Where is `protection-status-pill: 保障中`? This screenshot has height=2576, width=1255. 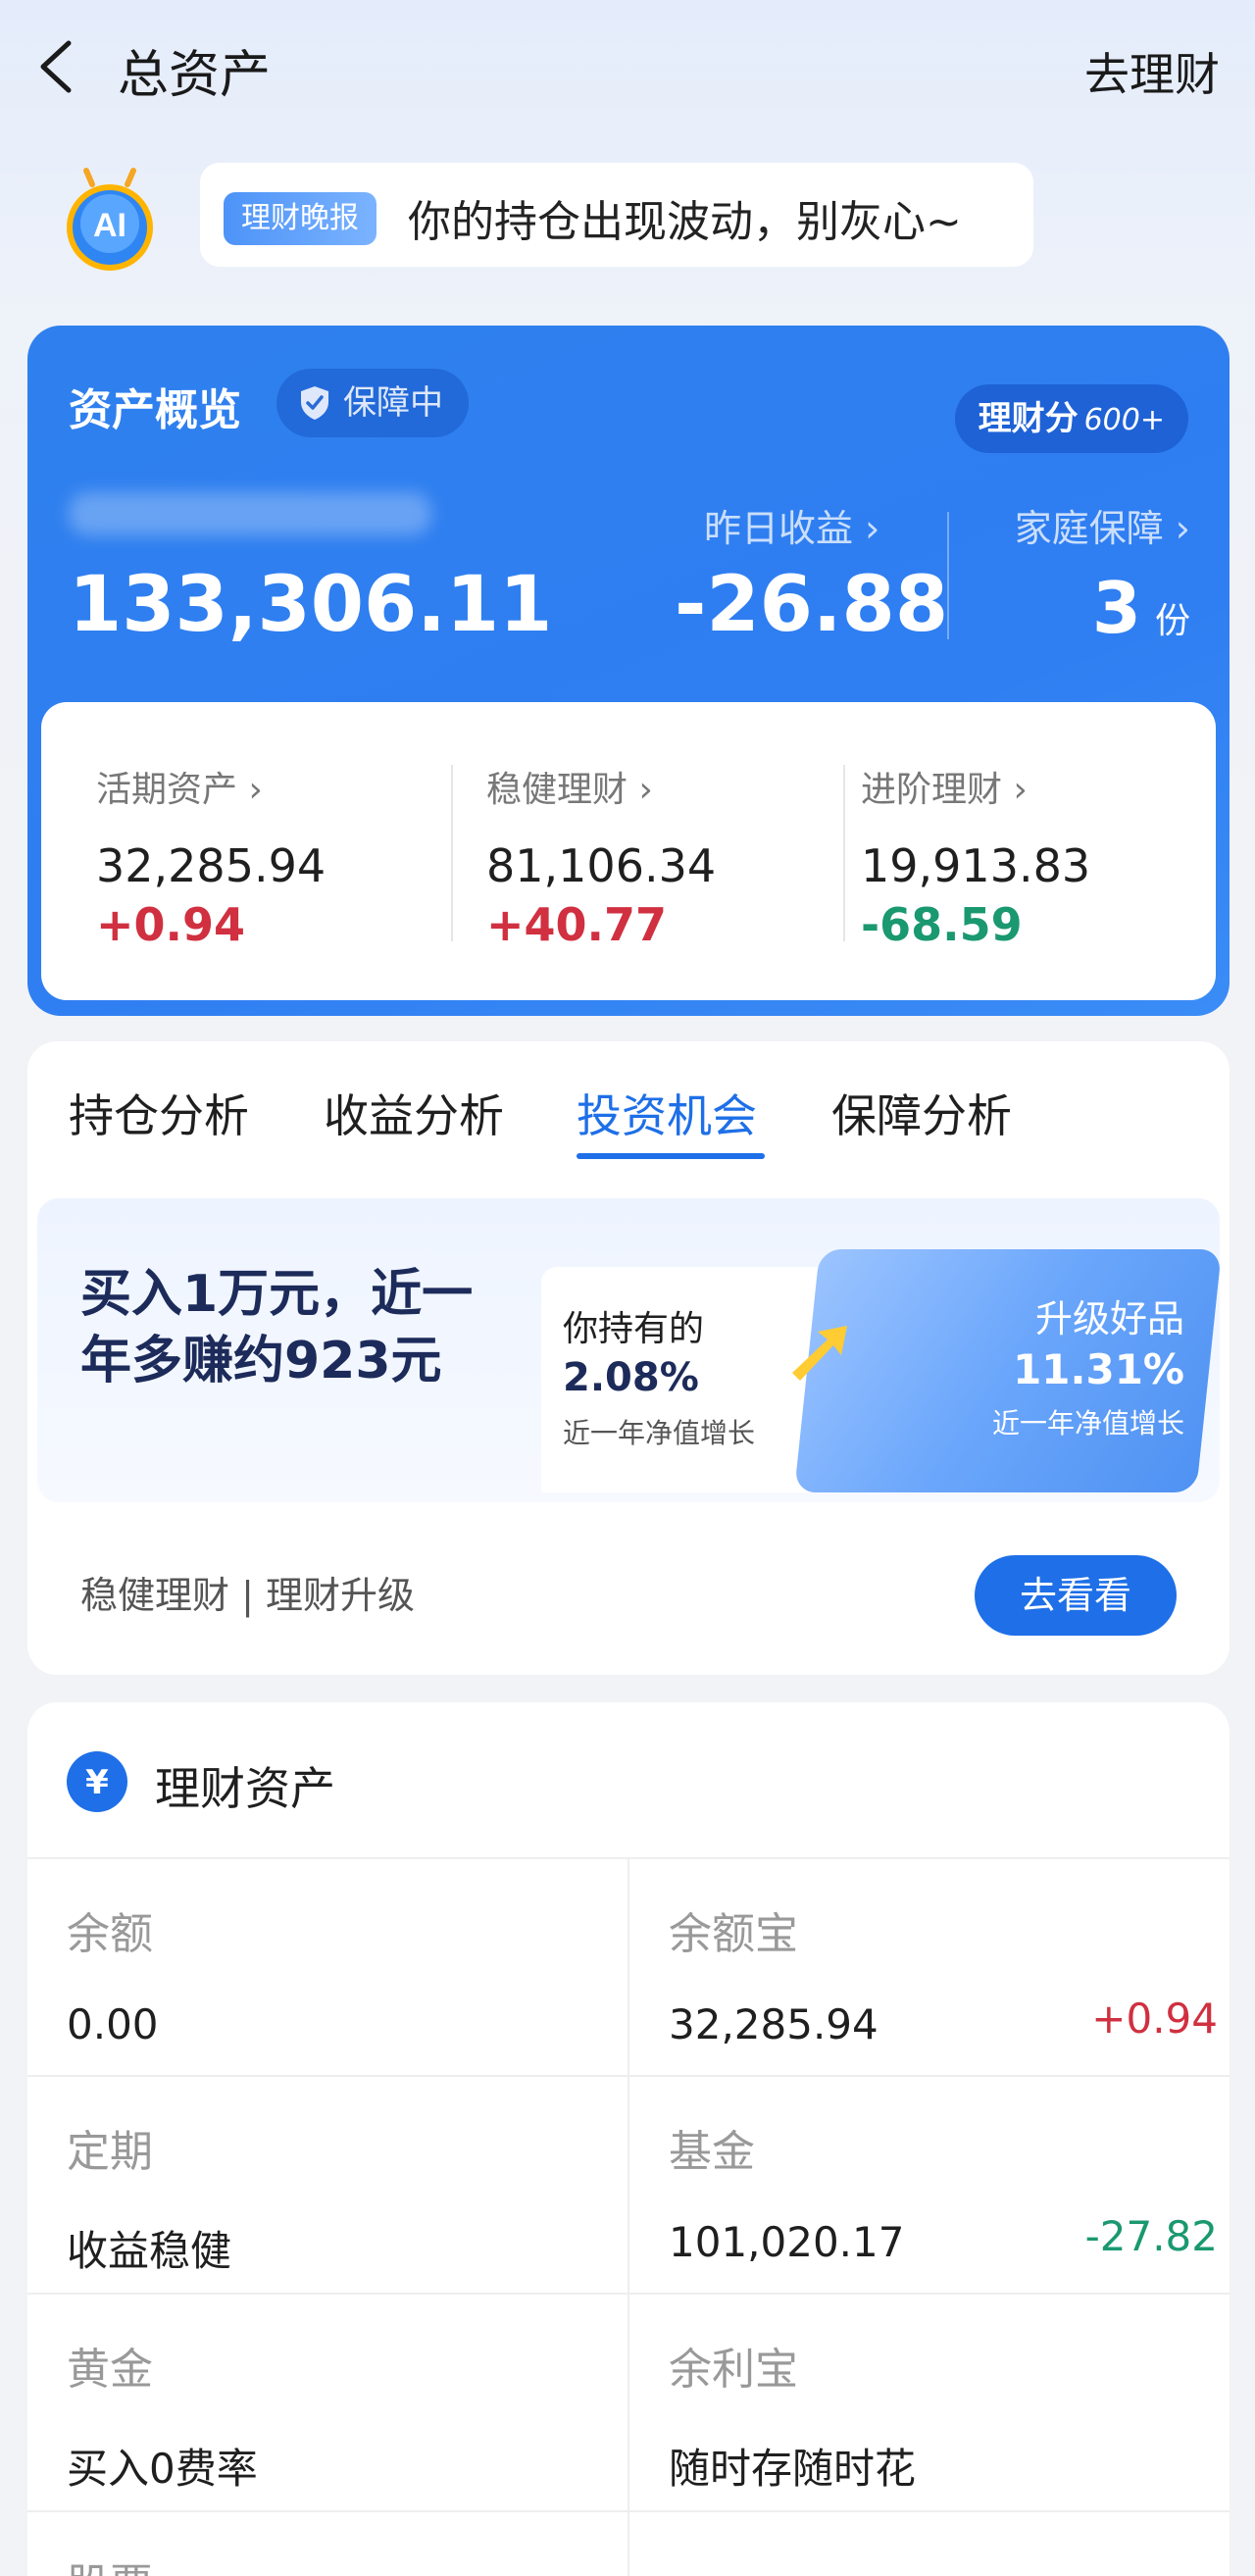
protection-status-pill: 保障中 is located at coordinates (372, 403).